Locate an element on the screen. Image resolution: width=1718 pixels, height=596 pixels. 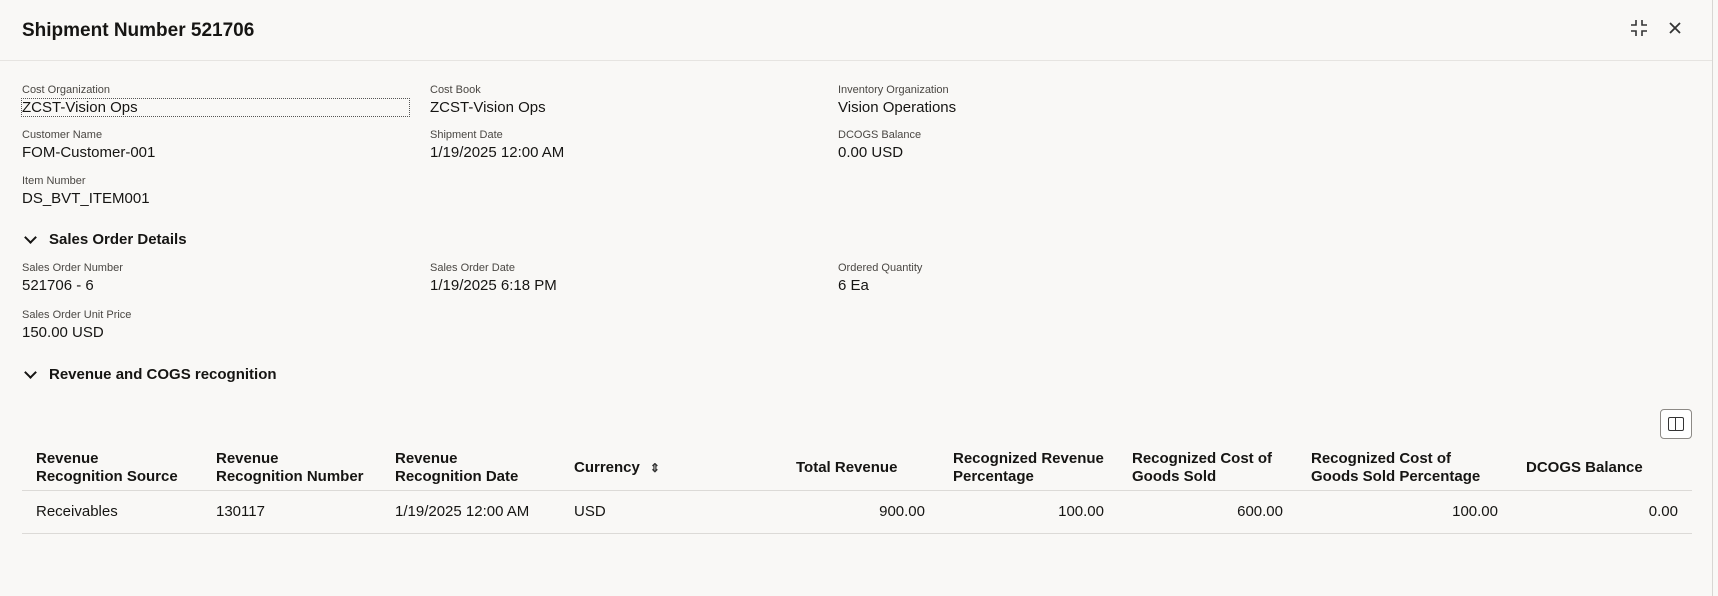
sales-order-details-toggle: Sales Order Details is located at coordinates (104, 239).